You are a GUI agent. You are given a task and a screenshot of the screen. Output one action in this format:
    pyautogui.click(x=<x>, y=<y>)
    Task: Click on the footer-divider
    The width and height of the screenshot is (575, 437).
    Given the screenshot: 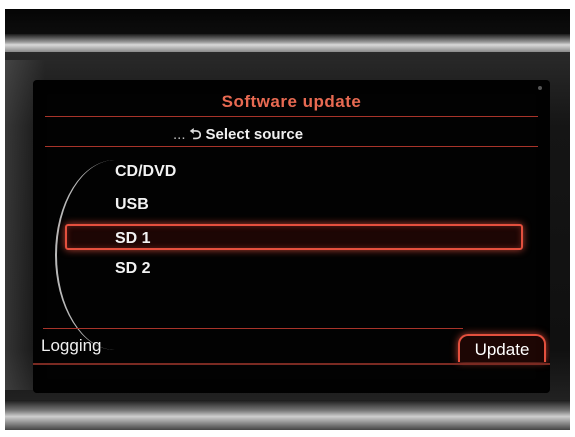 What is the action you would take?
    pyautogui.click(x=253, y=328)
    